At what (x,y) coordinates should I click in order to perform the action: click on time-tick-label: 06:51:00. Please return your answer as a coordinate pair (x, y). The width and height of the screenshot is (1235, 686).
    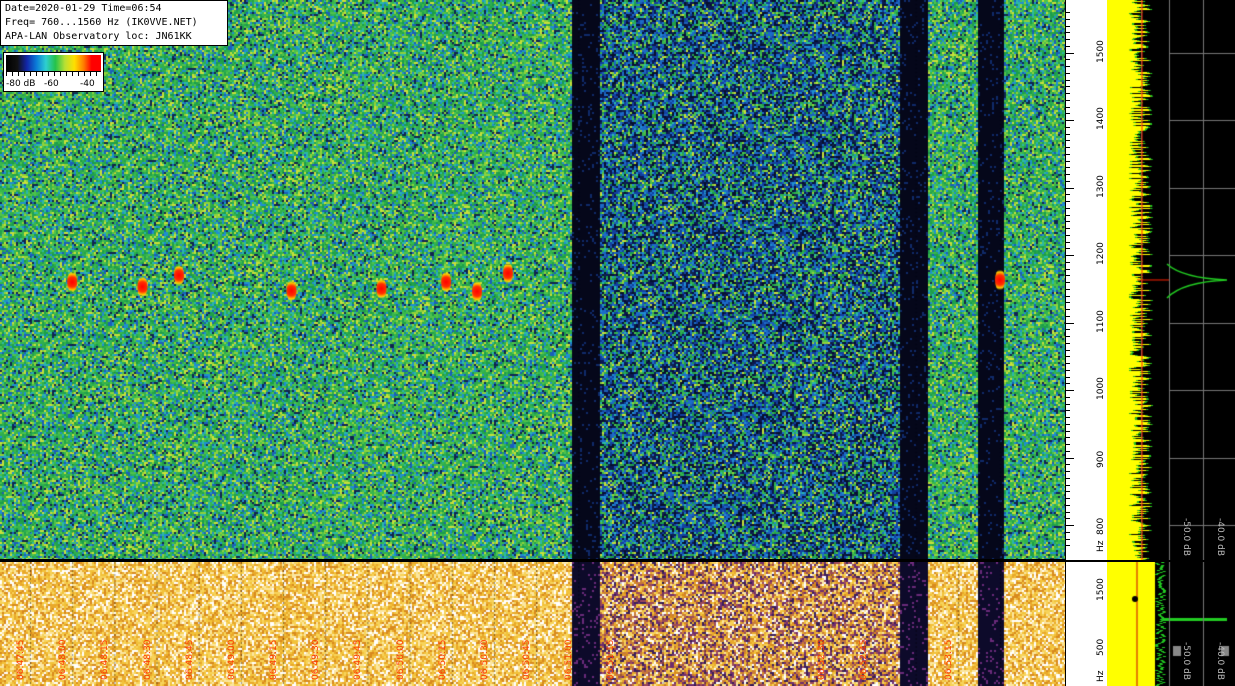
    Looking at the image, I should click on (569, 659).